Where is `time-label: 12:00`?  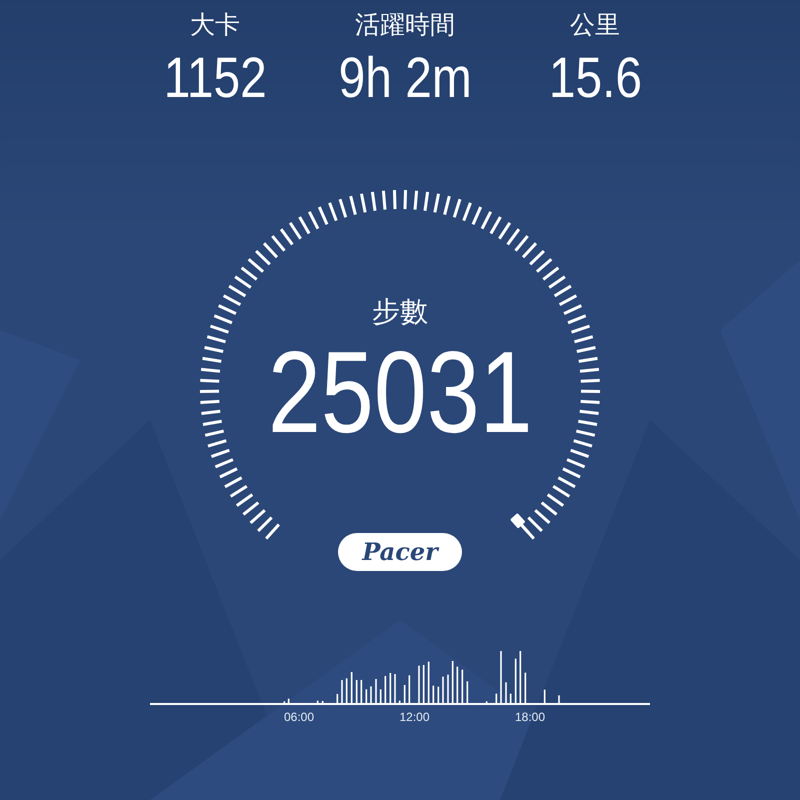 time-label: 12:00 is located at coordinates (415, 717).